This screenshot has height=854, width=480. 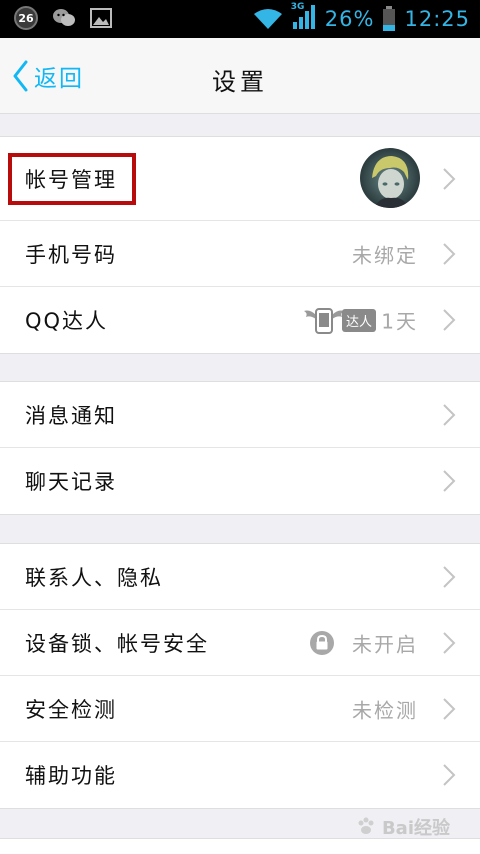 I want to click on row-value: 未开启, so click(x=385, y=644).